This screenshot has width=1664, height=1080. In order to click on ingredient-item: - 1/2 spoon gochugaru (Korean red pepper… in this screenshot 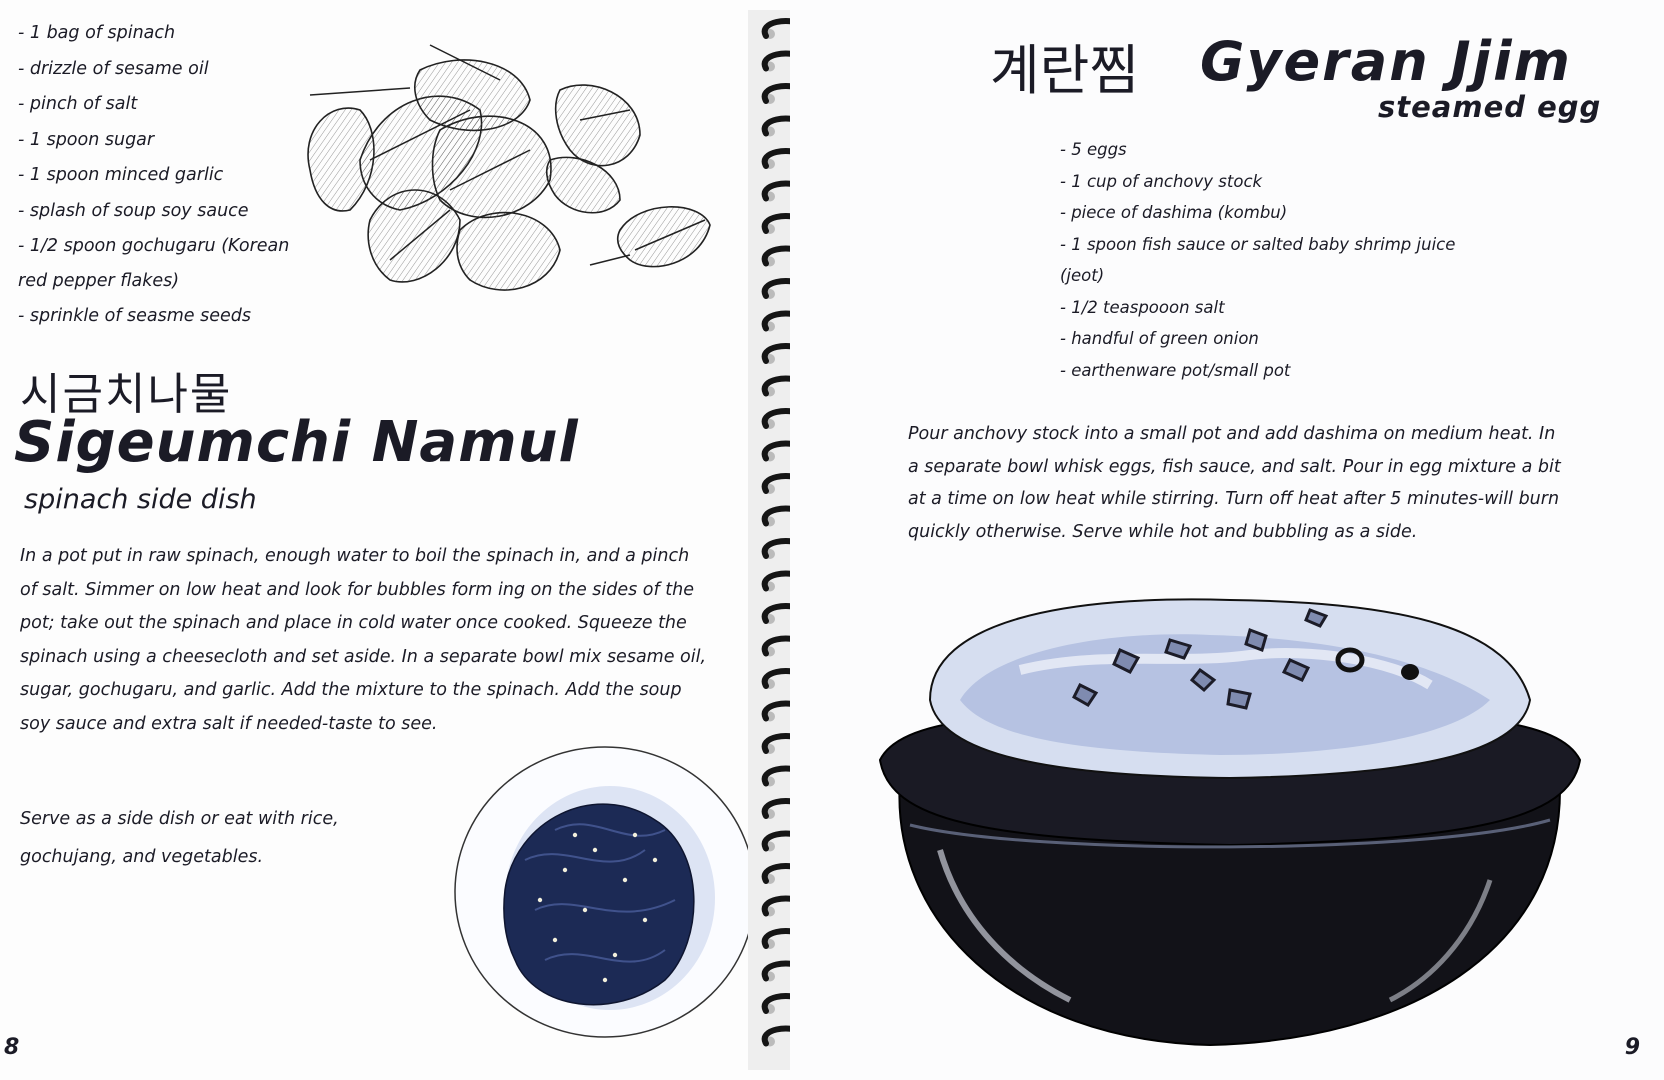, I will do `click(154, 263)`.